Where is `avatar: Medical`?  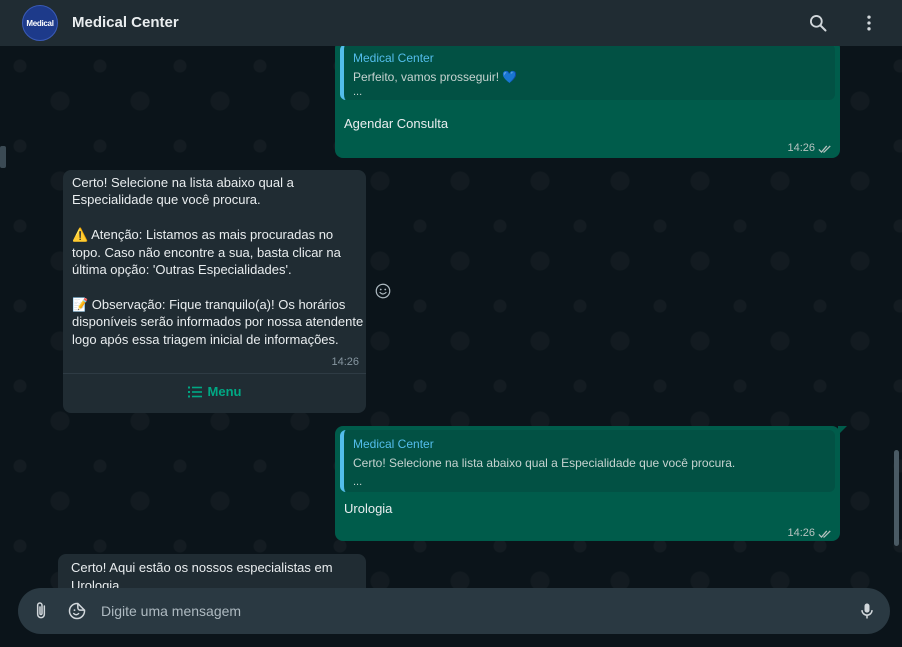
avatar: Medical is located at coordinates (40, 23).